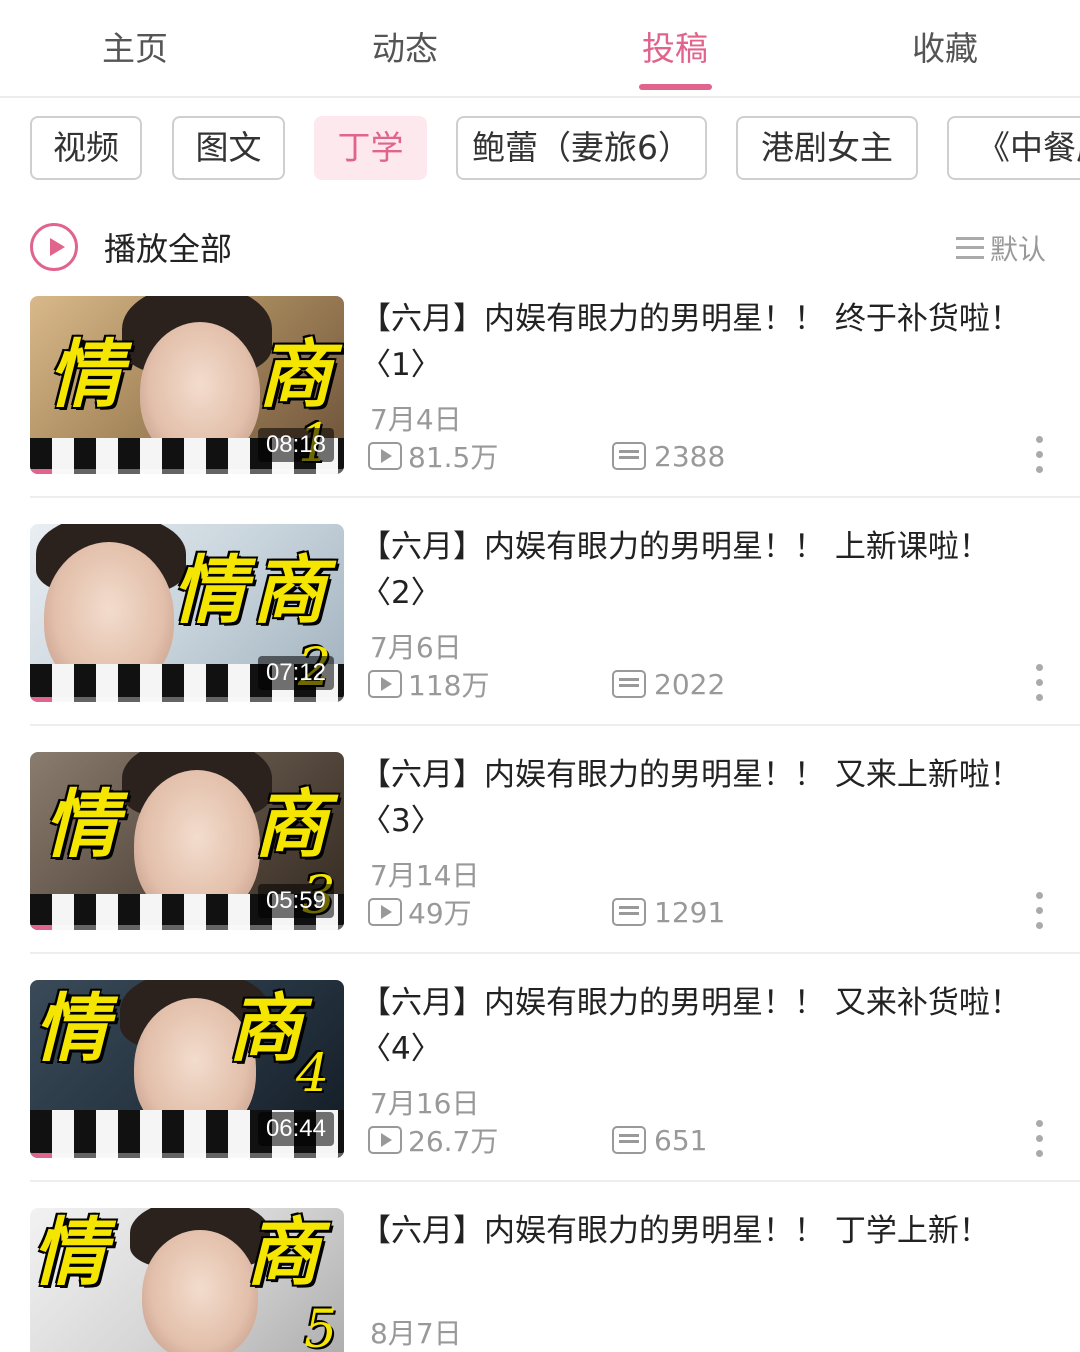  Describe the element at coordinates (405, 49) in the screenshot. I see `tab-dynamics: 动态` at that location.